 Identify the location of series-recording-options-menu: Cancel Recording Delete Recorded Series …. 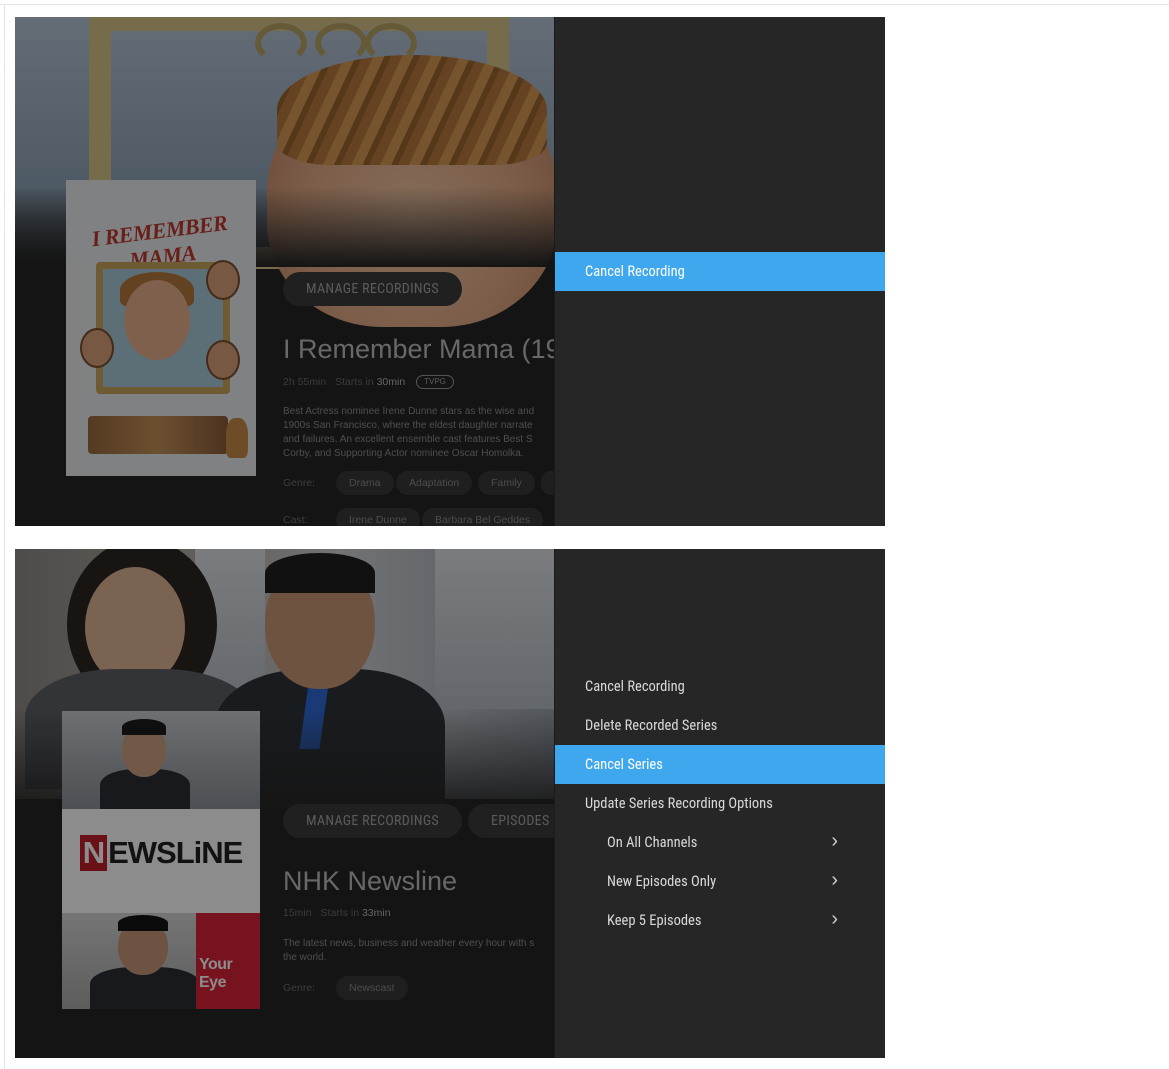
(719, 803).